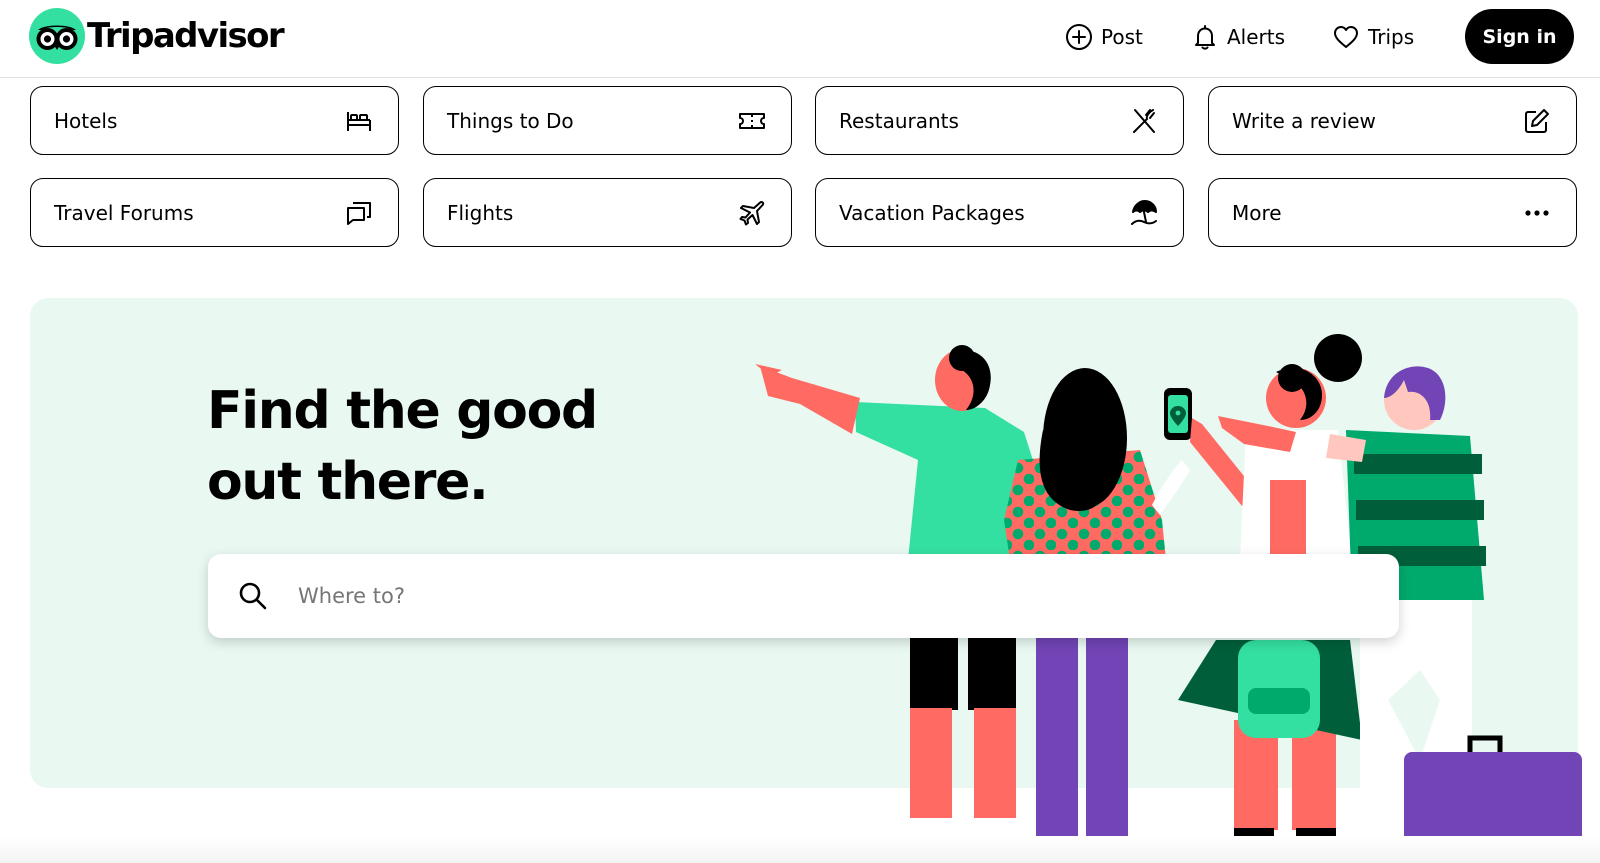  Describe the element at coordinates (932, 212) in the screenshot. I see `category-label: Vacation Packages` at that location.